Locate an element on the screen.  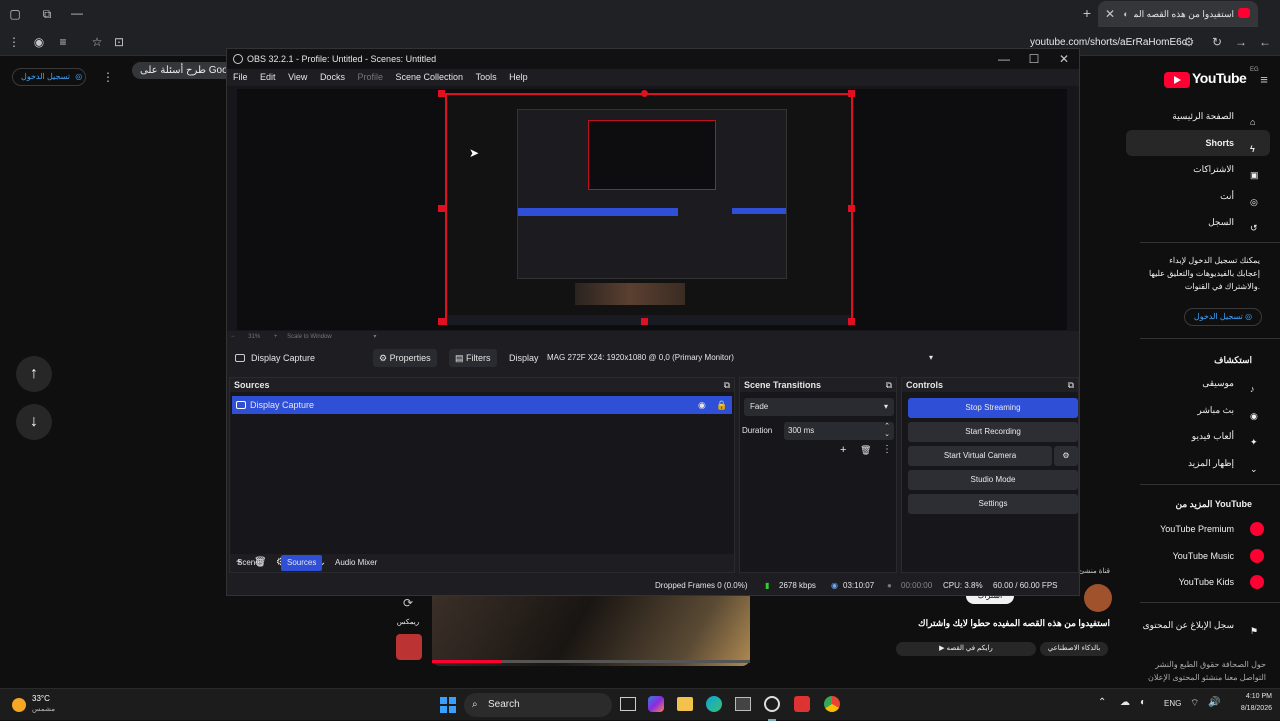
clock-date: 8/18/2026 is located at coordinates (1249, 708).